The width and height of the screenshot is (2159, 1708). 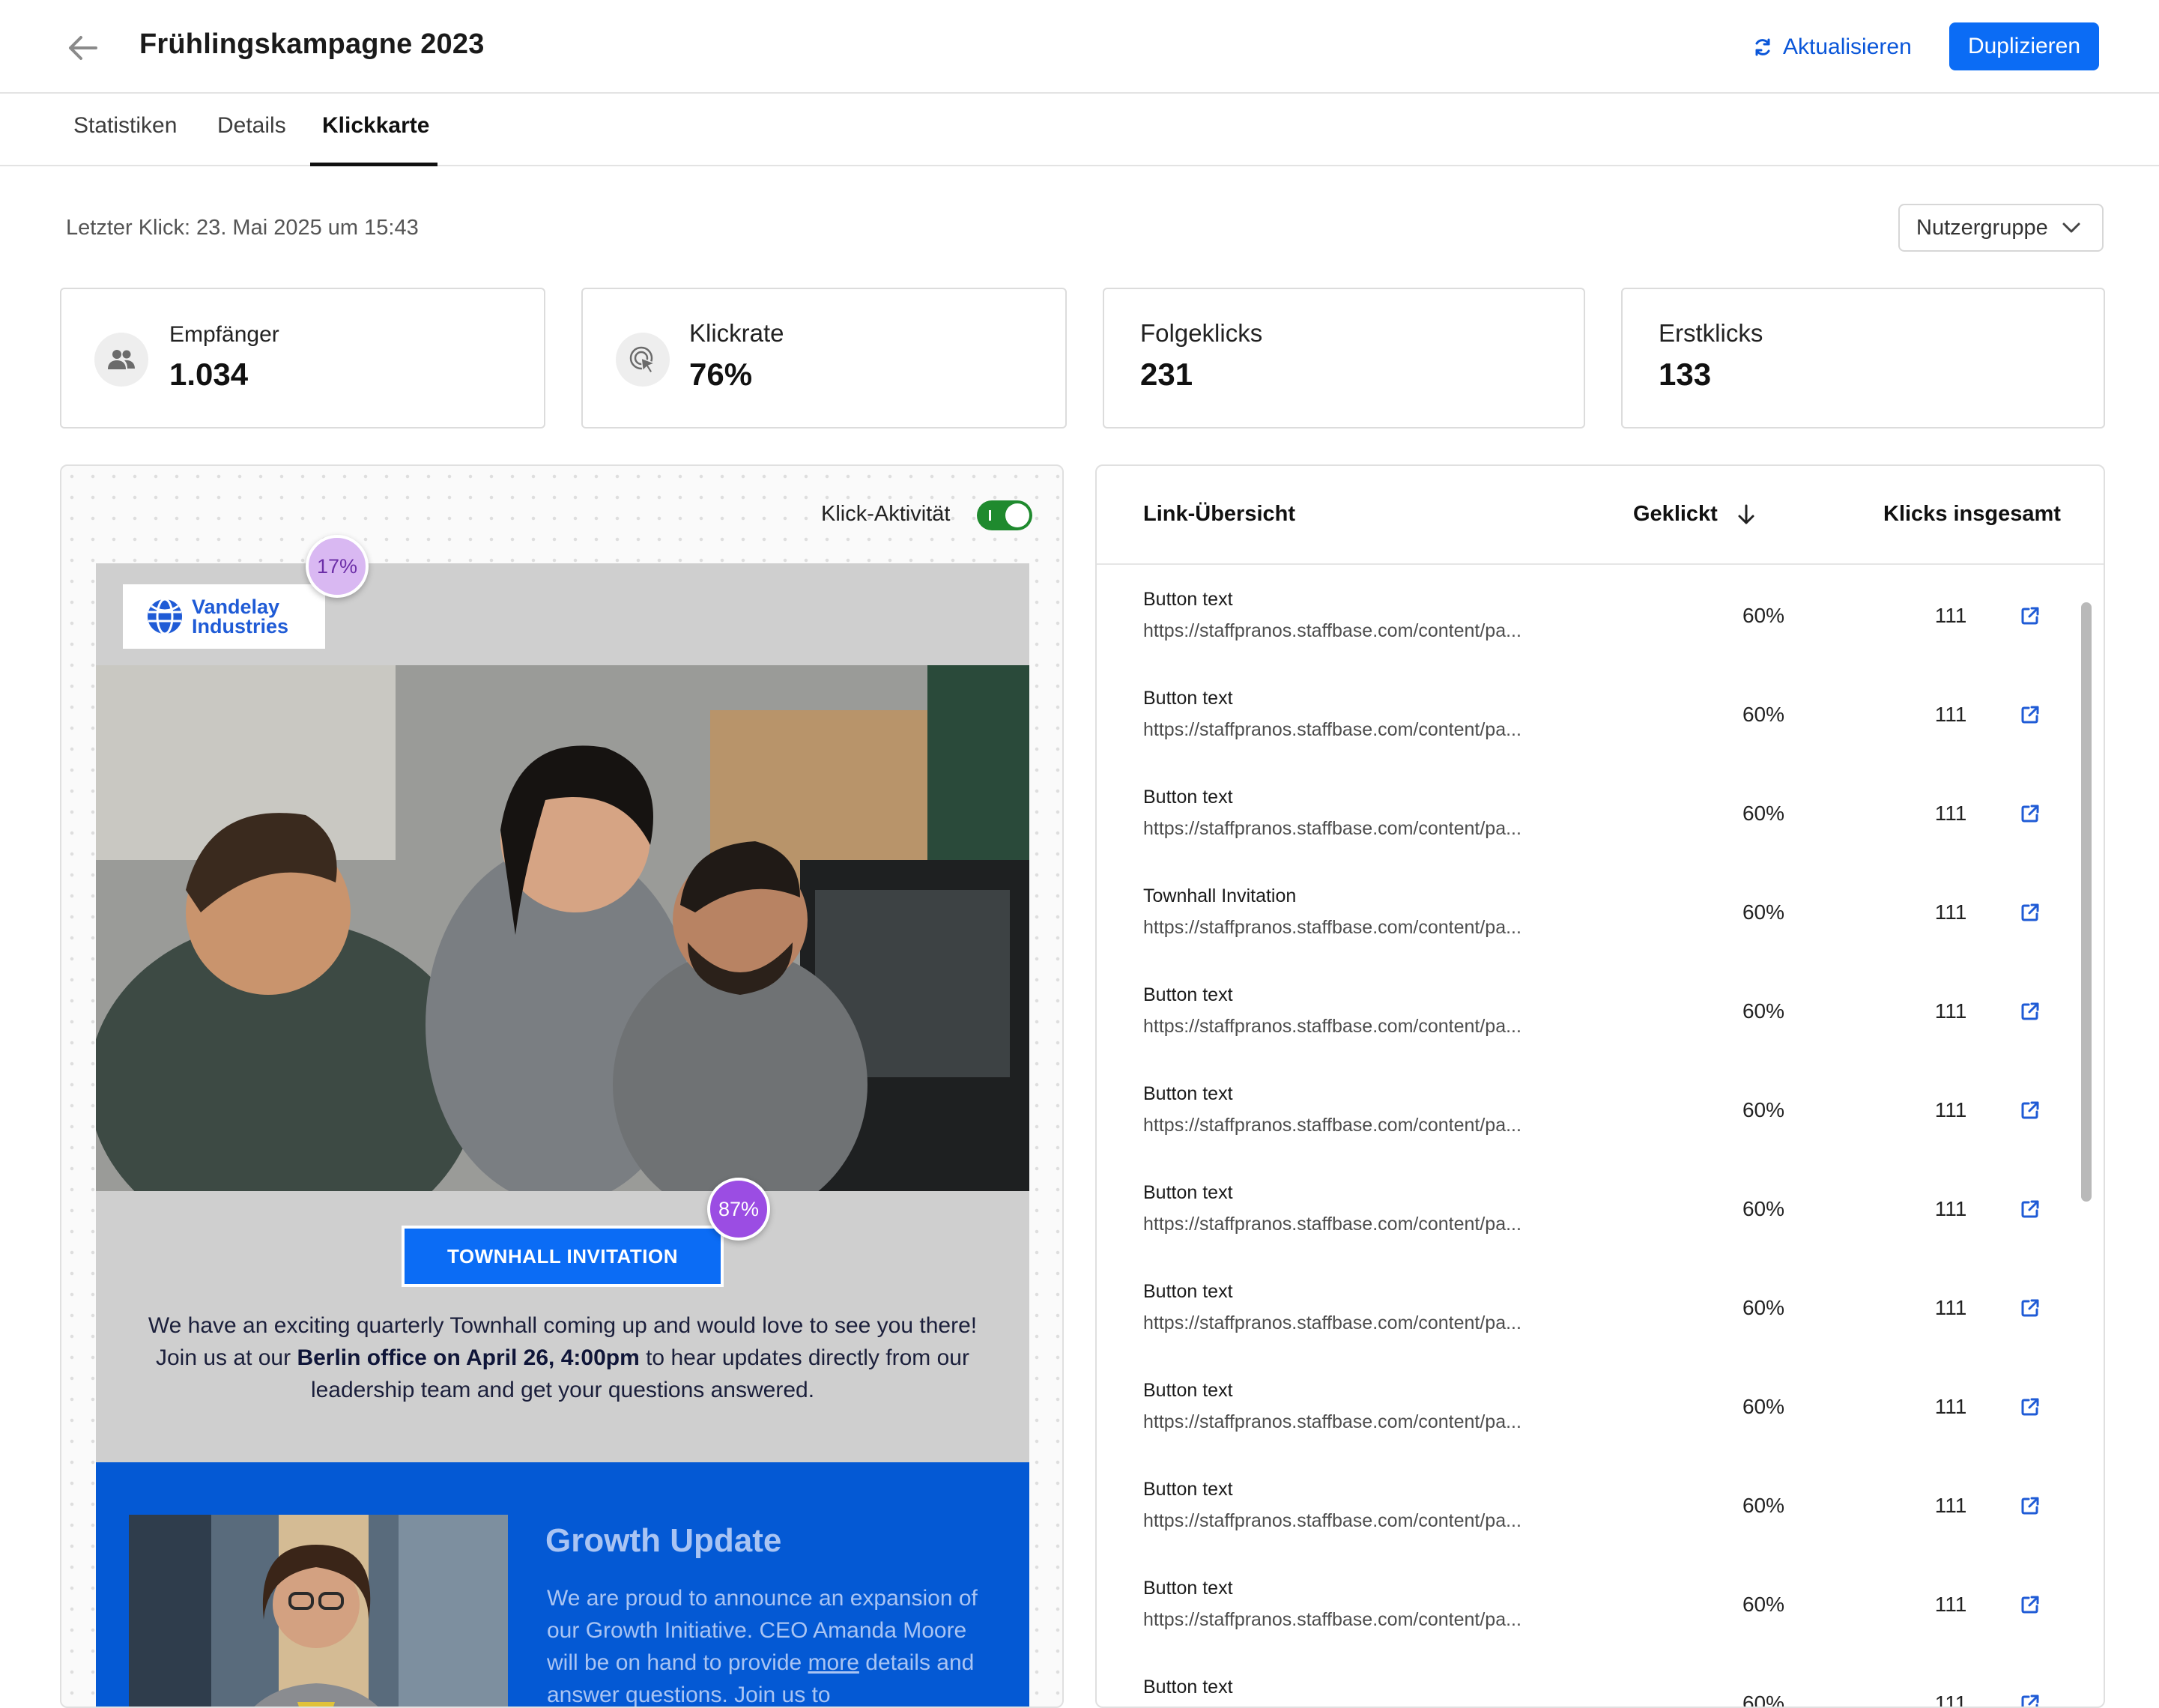 I want to click on townhall-invitation-button: TOWNHALL INVITATION, so click(x=563, y=1256).